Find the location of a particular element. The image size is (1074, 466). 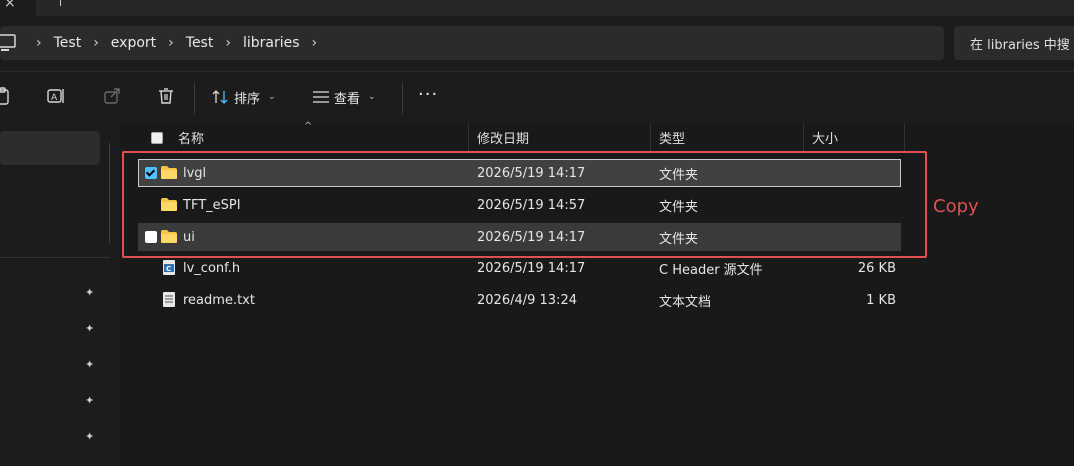

view-button: 查看 ⌄ is located at coordinates (344, 97).